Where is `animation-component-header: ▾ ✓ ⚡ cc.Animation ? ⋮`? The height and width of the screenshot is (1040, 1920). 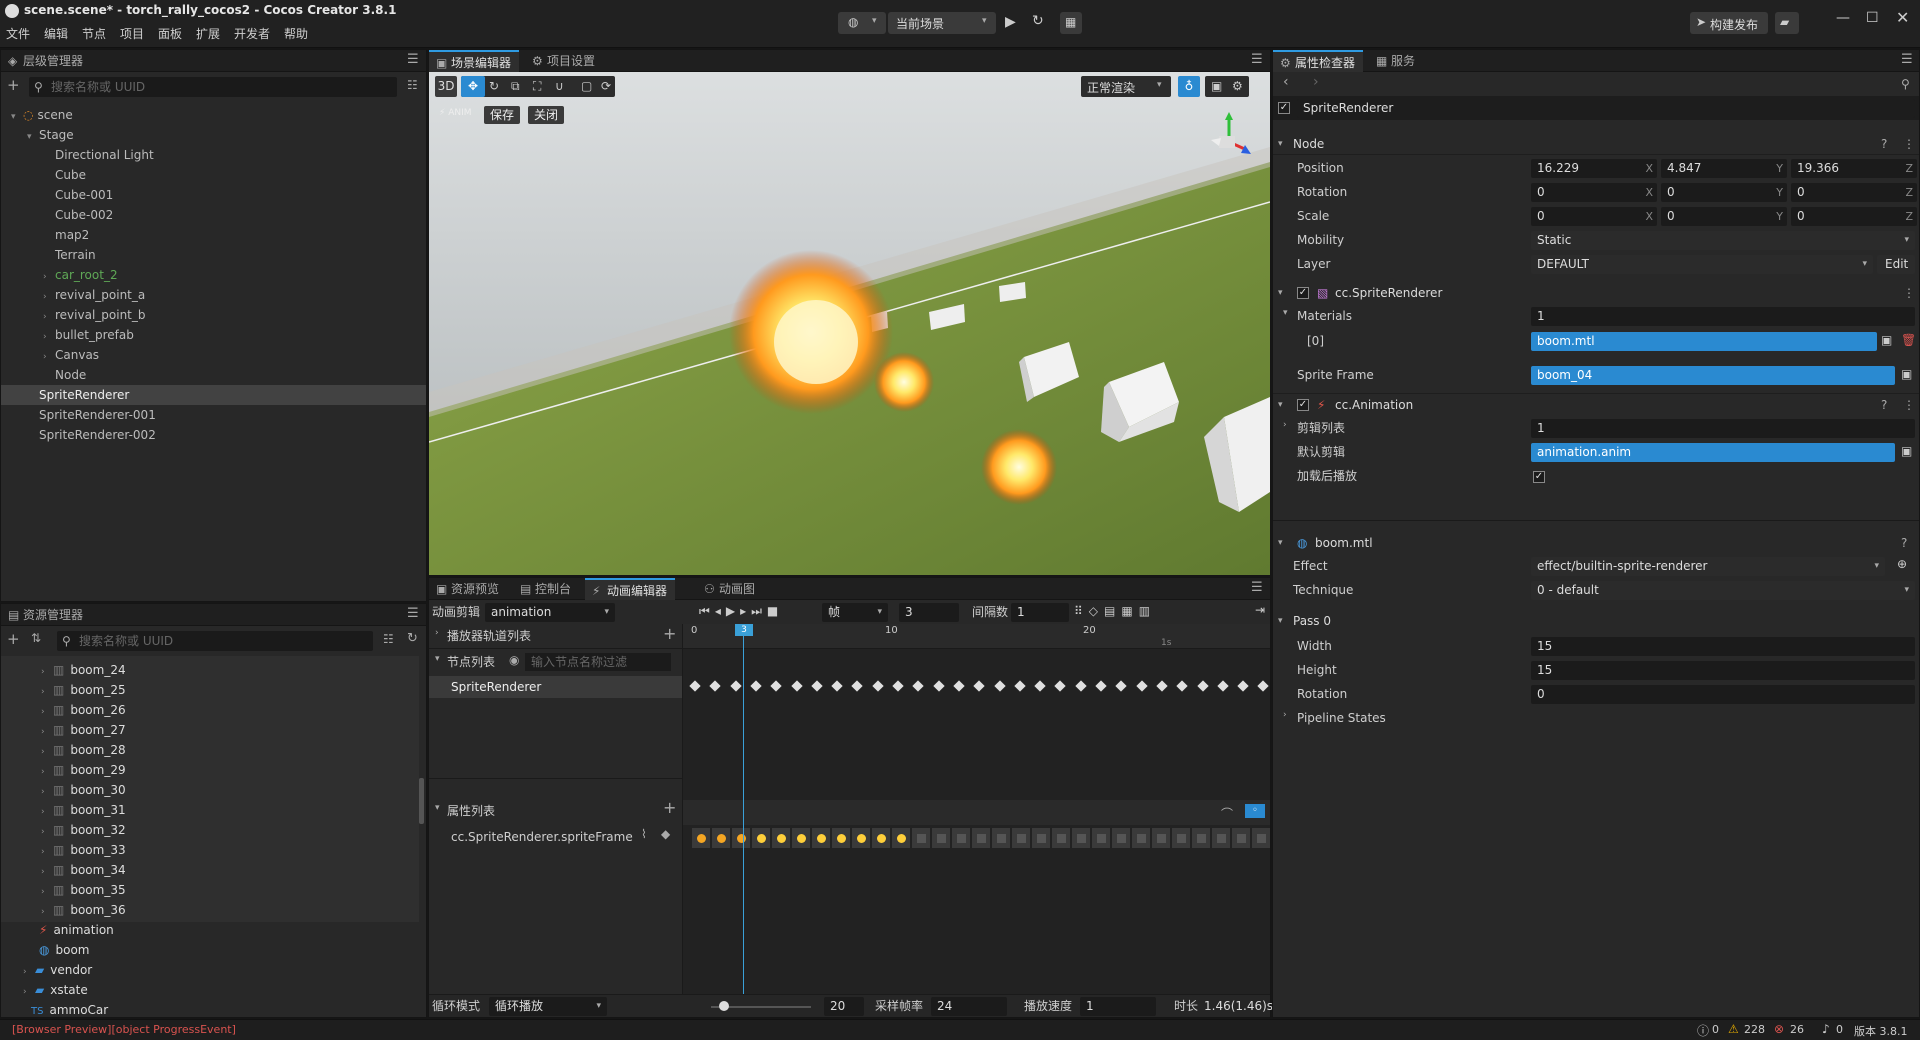
animation-component-header: ▾ ✓ ⚡ cc.Animation ? ⋮ is located at coordinates (1596, 404).